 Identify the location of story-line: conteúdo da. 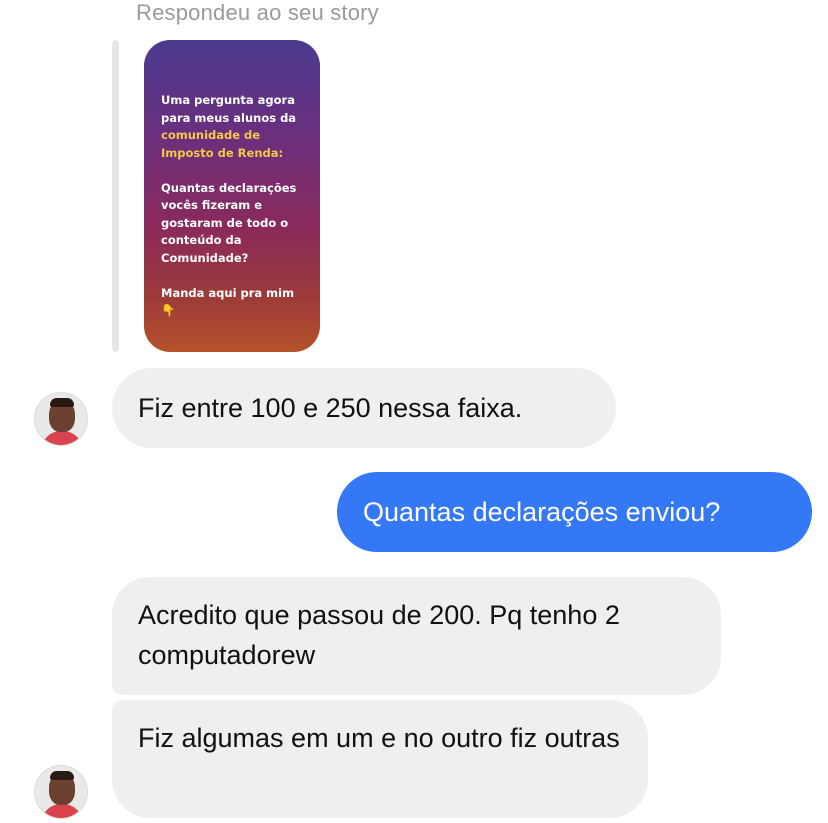
(201, 240).